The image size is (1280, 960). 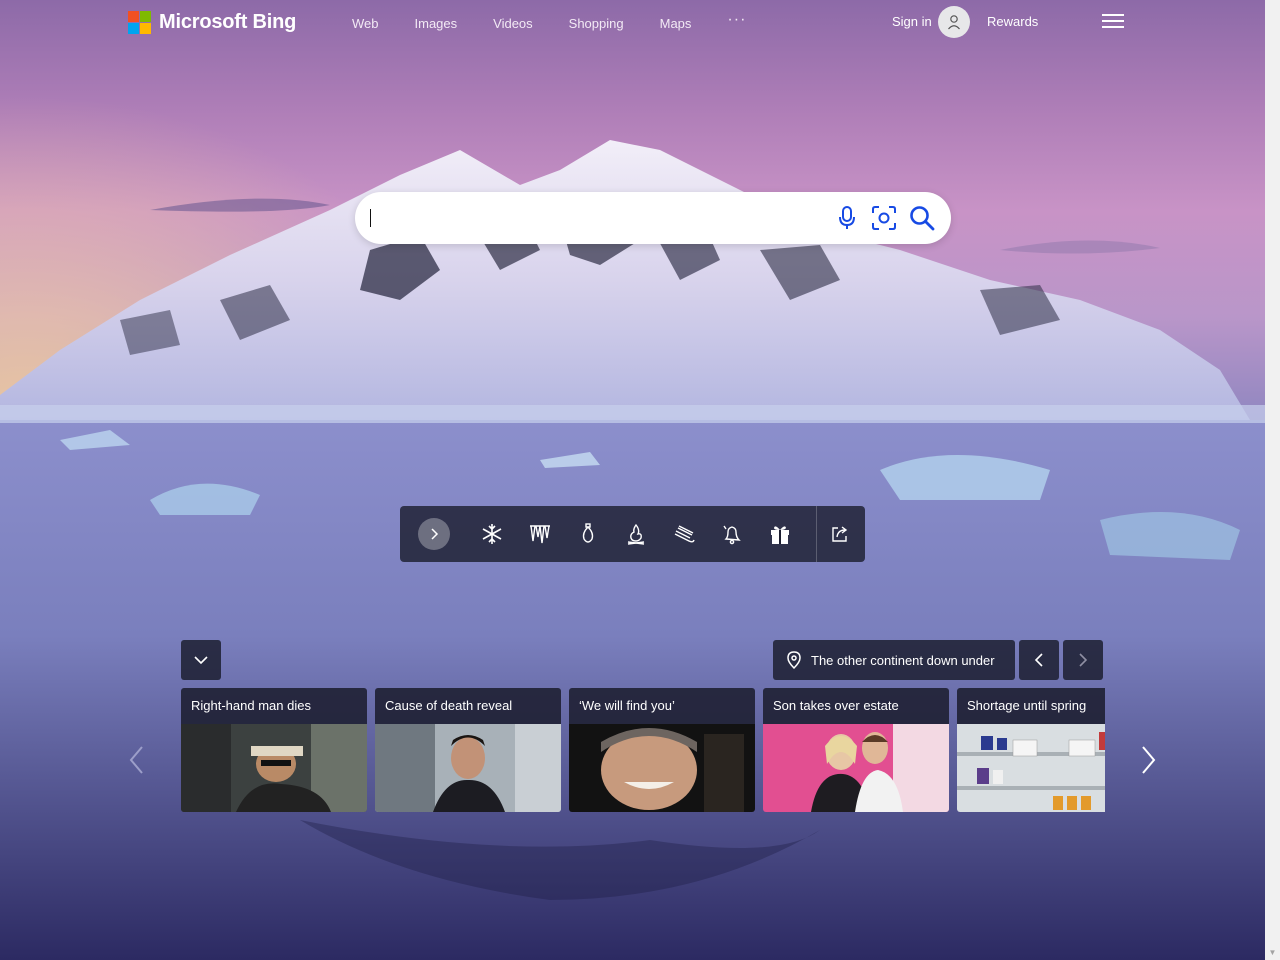 I want to click on carousel-next-button, so click(x=1149, y=760).